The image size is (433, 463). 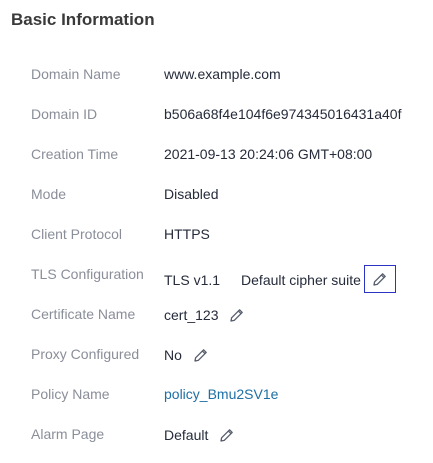 I want to click on row-client-protocol: Client Protocol HTTPS, so click(x=216, y=233).